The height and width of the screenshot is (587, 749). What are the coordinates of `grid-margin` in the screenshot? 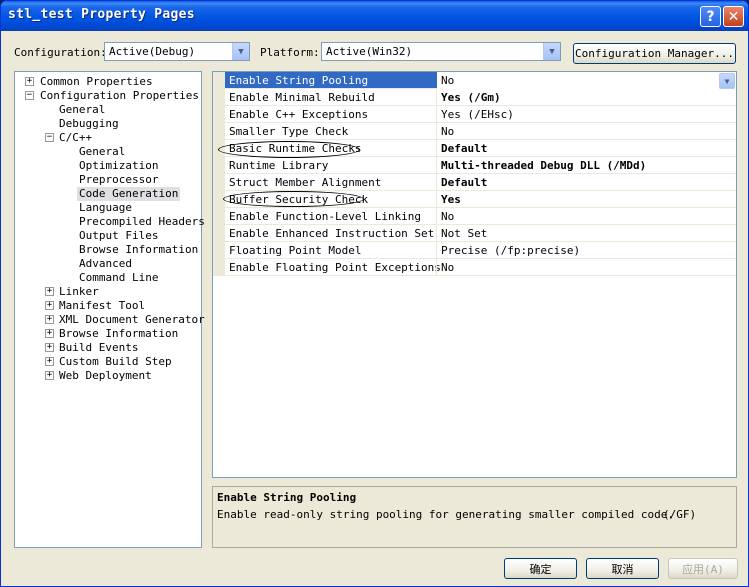 It's located at (219, 174).